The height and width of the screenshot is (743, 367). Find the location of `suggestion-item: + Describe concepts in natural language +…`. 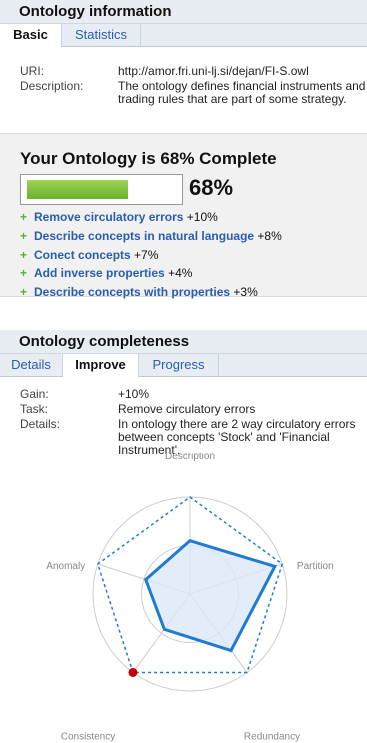

suggestion-item: + Describe concepts in natural language +… is located at coordinates (151, 236).